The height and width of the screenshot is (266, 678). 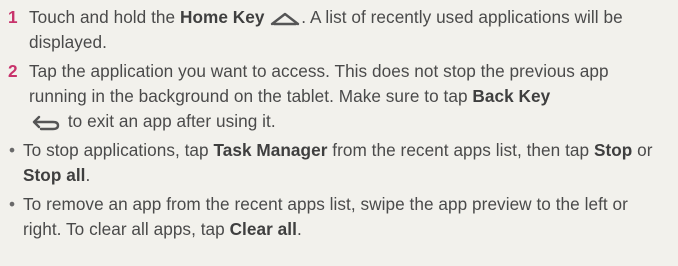 I want to click on bullet-1-text-c: or, so click(x=642, y=150).